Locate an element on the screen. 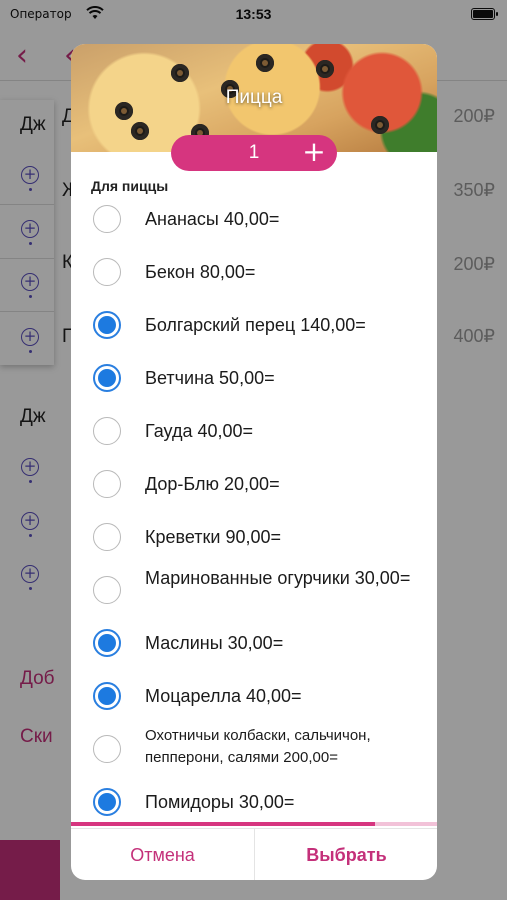 The width and height of the screenshot is (507, 900). topping-label: Бекон 80,00= is located at coordinates (200, 272).